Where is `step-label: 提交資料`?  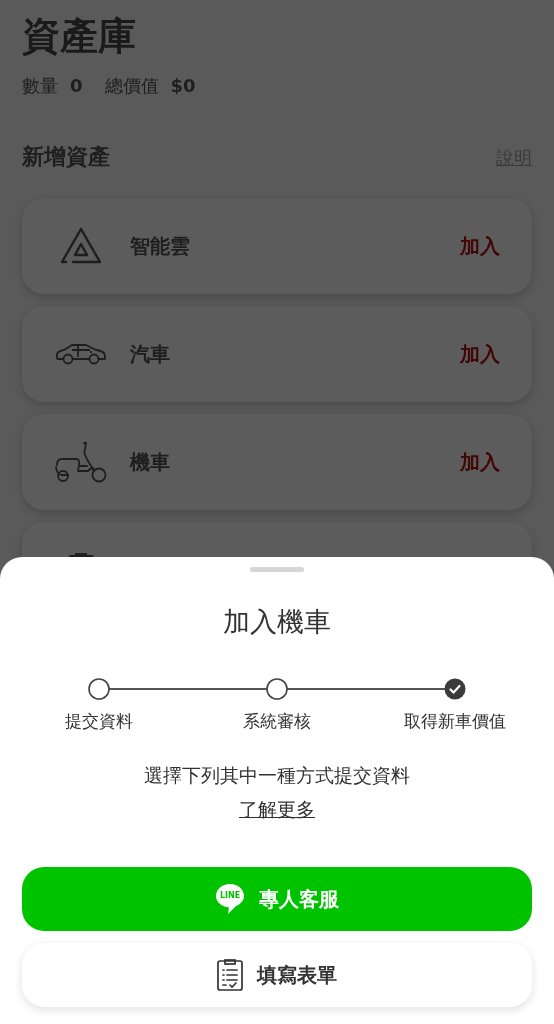
step-label: 提交資料 is located at coordinates (99, 721).